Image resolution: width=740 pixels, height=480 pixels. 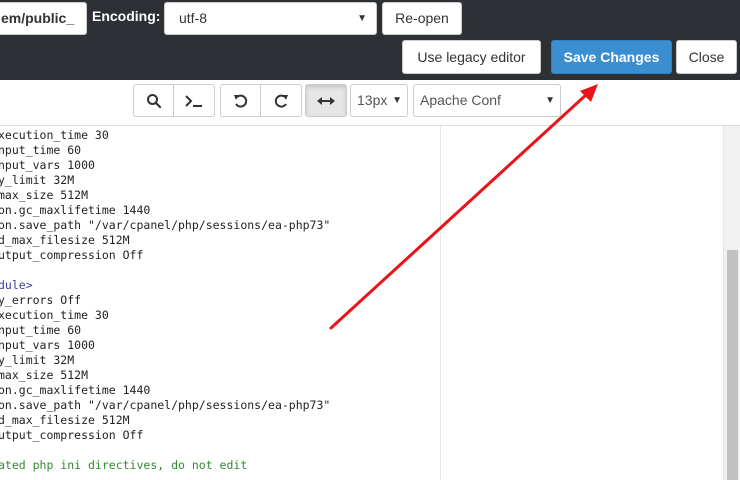 What do you see at coordinates (440, 303) in the screenshot?
I see `print-margin-line` at bounding box center [440, 303].